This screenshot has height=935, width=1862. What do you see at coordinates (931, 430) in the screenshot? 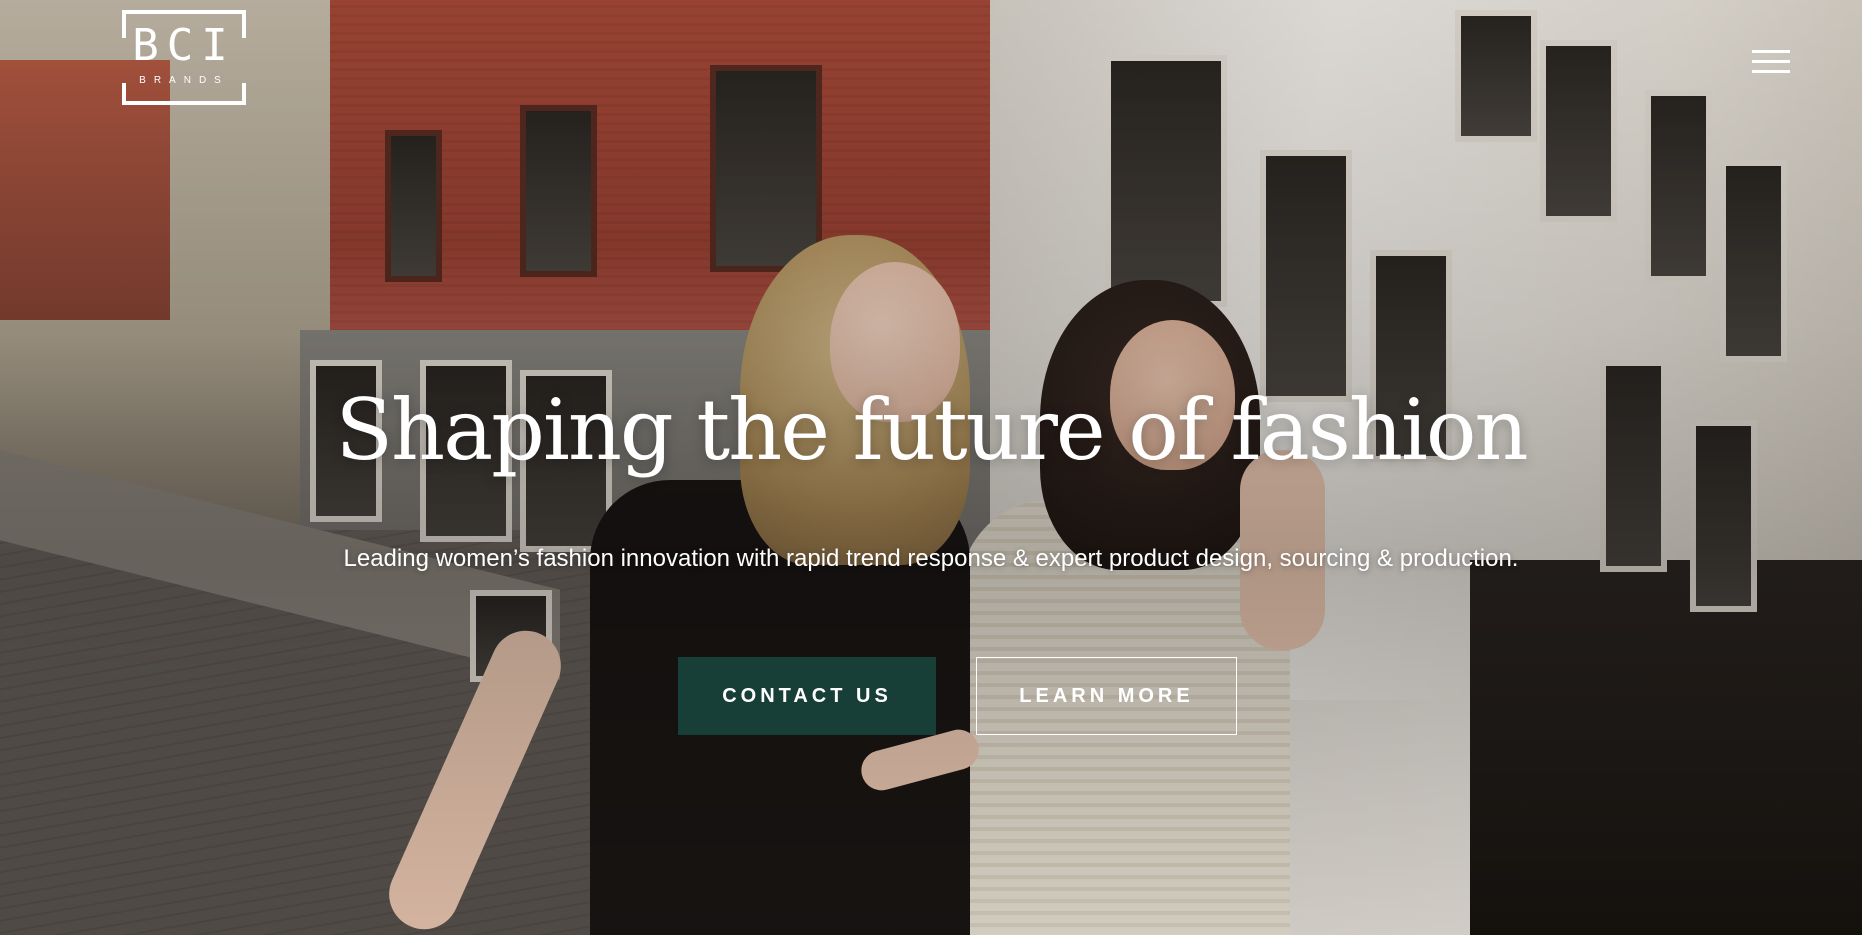
I see `hero-headline: Shaping the future of fashion` at bounding box center [931, 430].